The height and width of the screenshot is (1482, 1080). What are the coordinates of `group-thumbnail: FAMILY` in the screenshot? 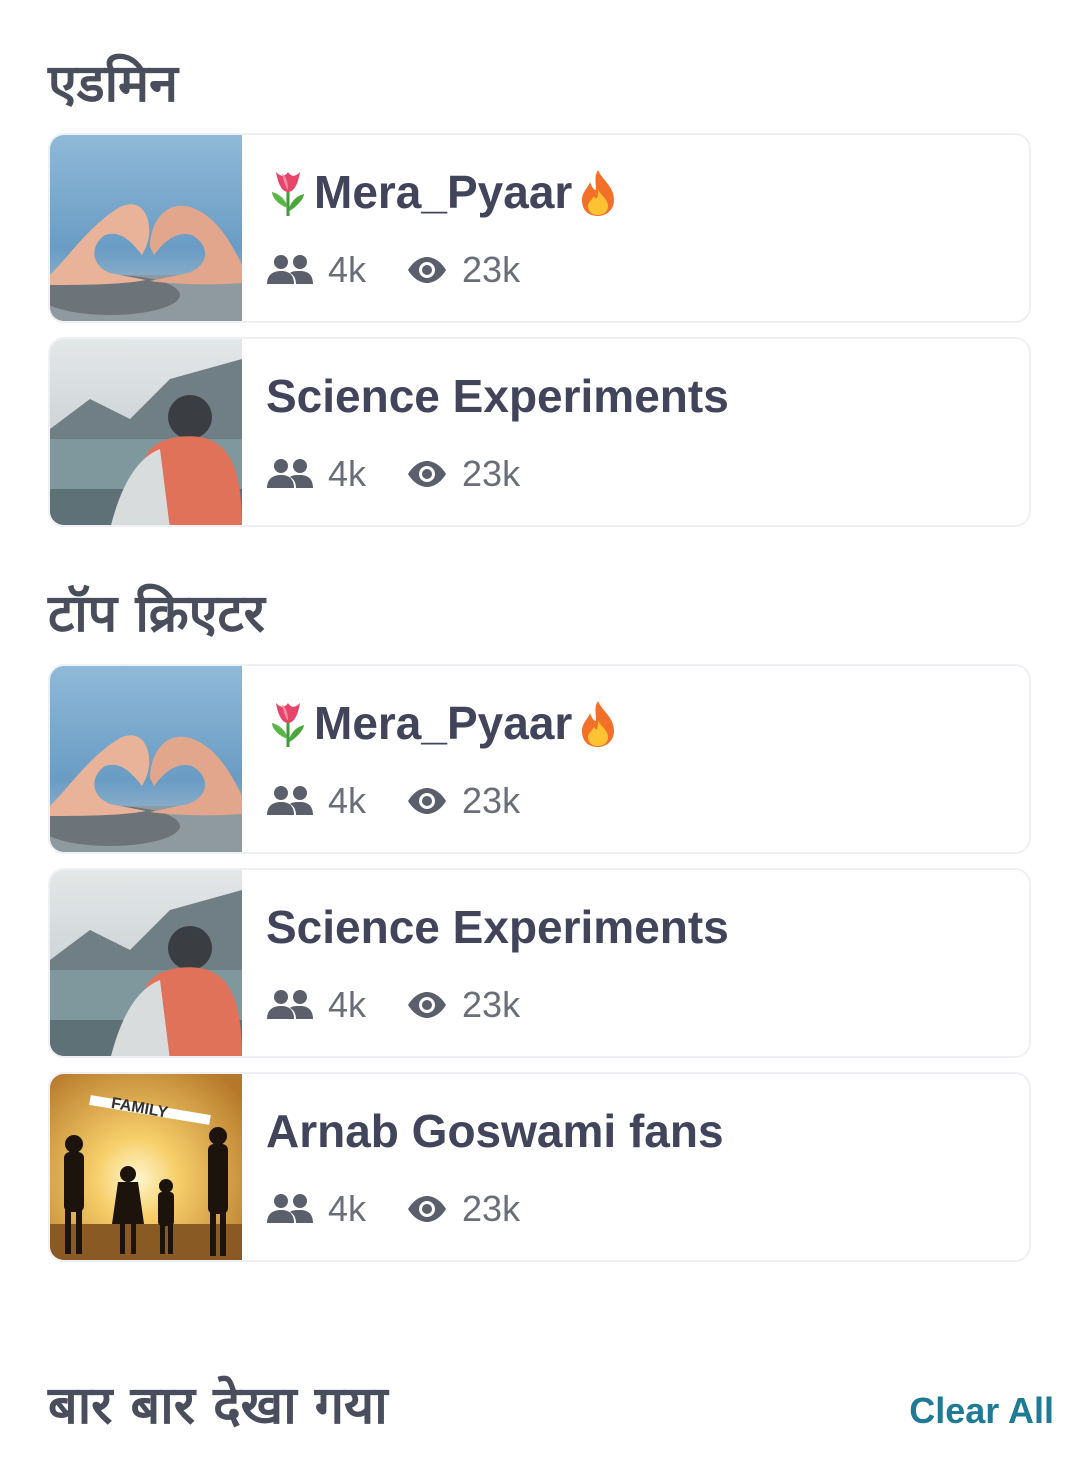 It's located at (146, 1168).